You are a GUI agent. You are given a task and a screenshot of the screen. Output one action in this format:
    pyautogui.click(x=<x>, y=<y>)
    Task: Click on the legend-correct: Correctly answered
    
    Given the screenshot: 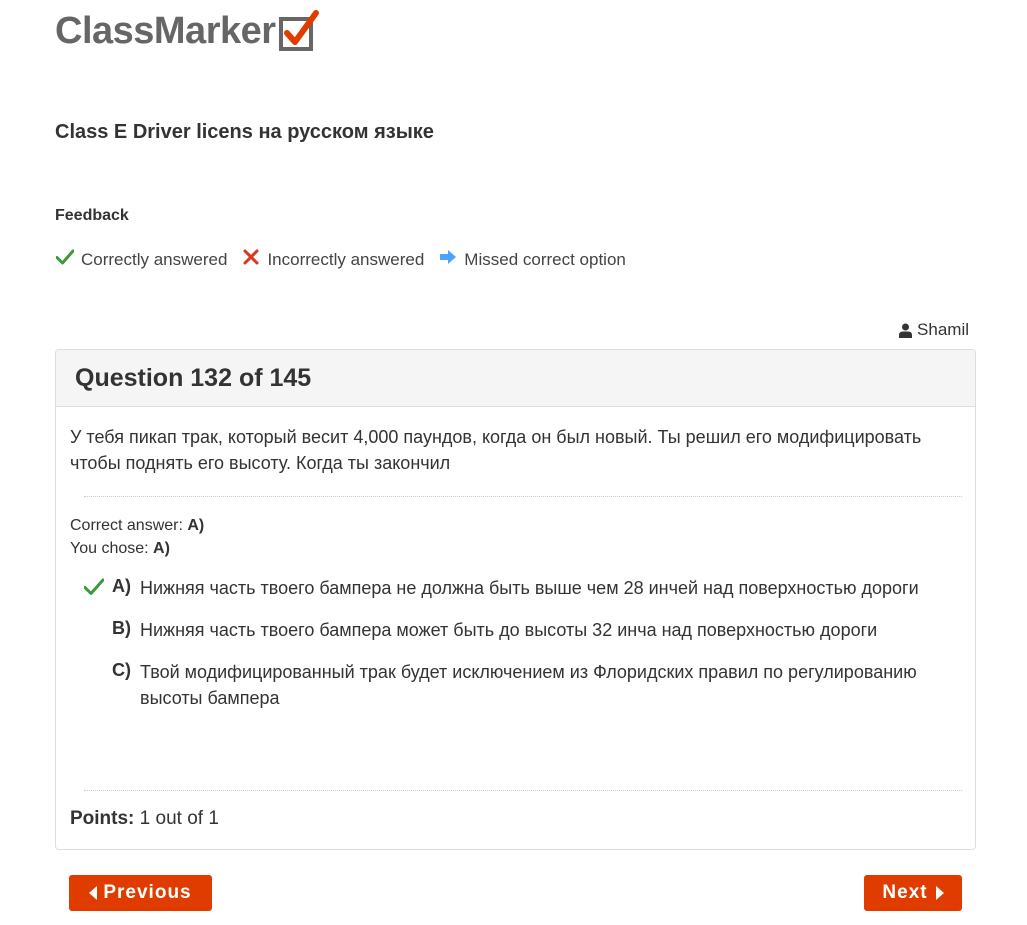 What is the action you would take?
    pyautogui.click(x=141, y=258)
    